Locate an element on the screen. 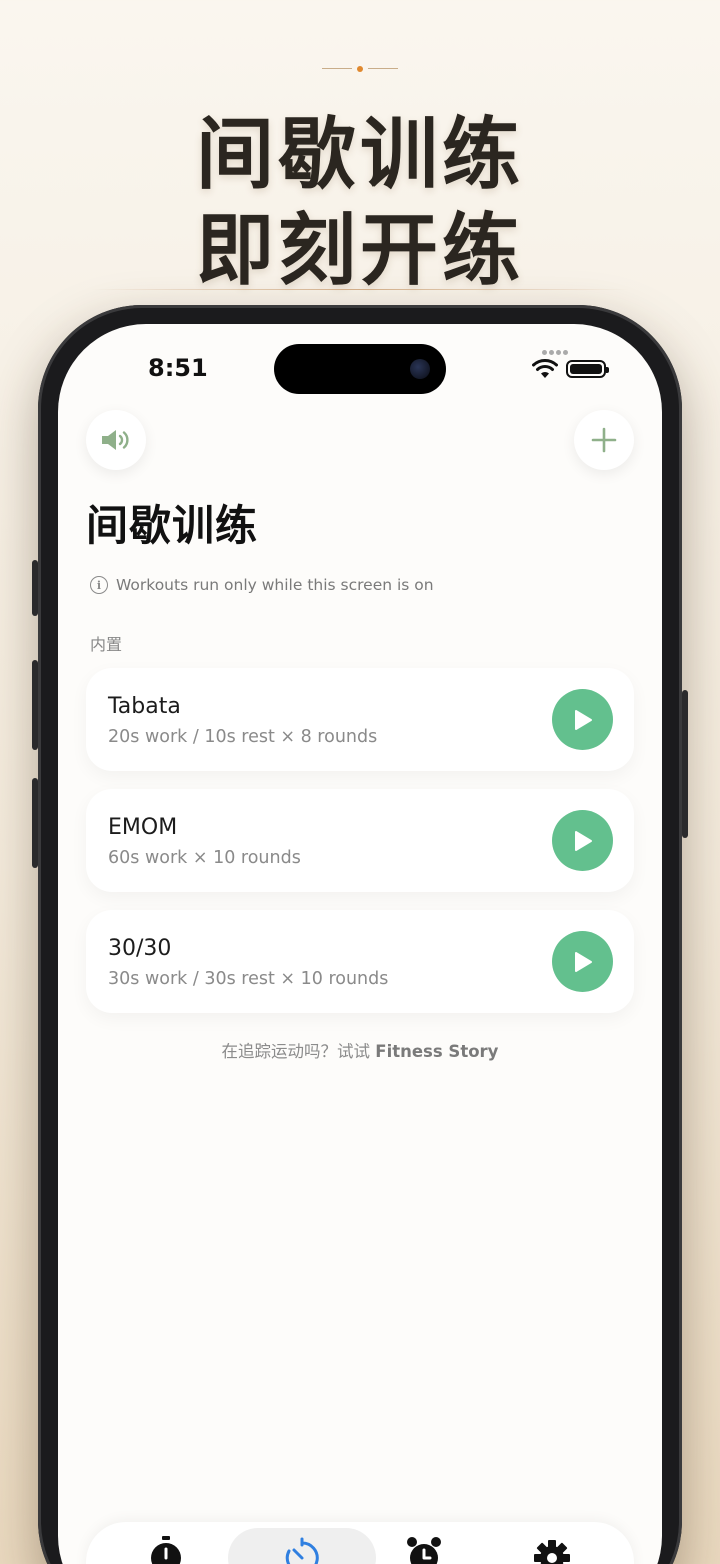 Image resolution: width=720 pixels, height=1564 pixels. section-label-builtin: 内置 is located at coordinates (106, 644).